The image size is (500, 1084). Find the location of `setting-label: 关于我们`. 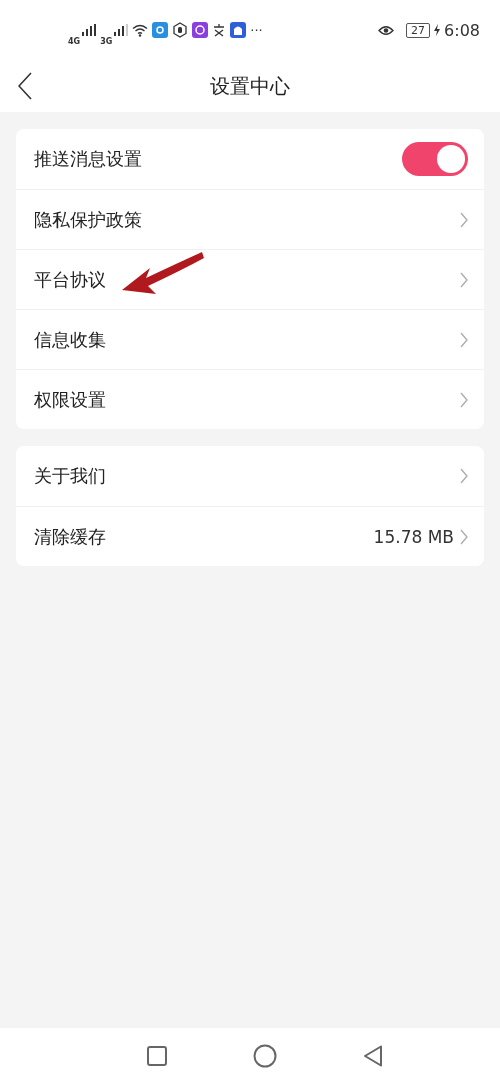

setting-label: 关于我们 is located at coordinates (70, 476).